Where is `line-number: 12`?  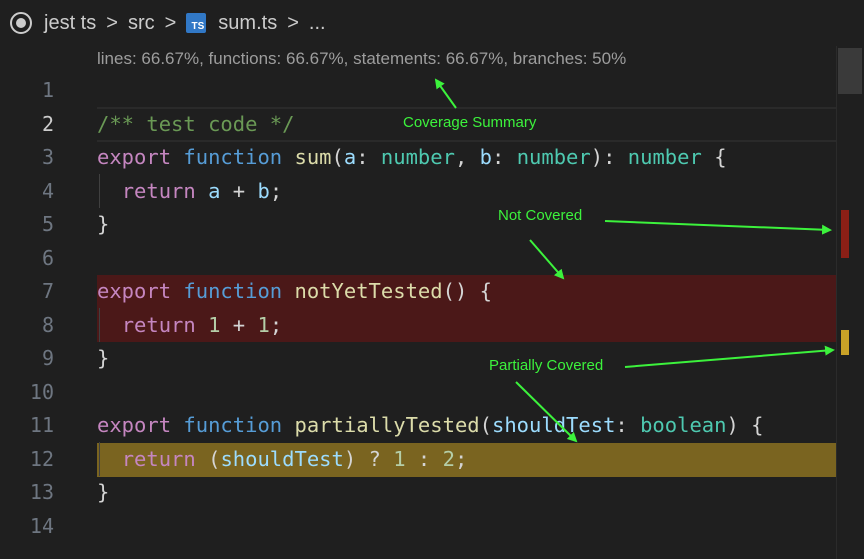 line-number: 12 is located at coordinates (41, 458).